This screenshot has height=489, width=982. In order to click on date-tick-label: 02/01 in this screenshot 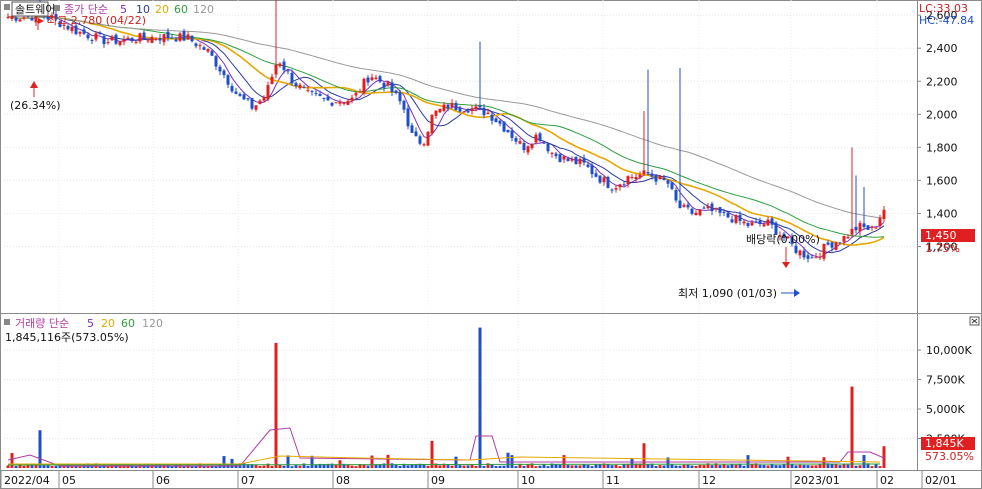, I will do `click(941, 480)`.